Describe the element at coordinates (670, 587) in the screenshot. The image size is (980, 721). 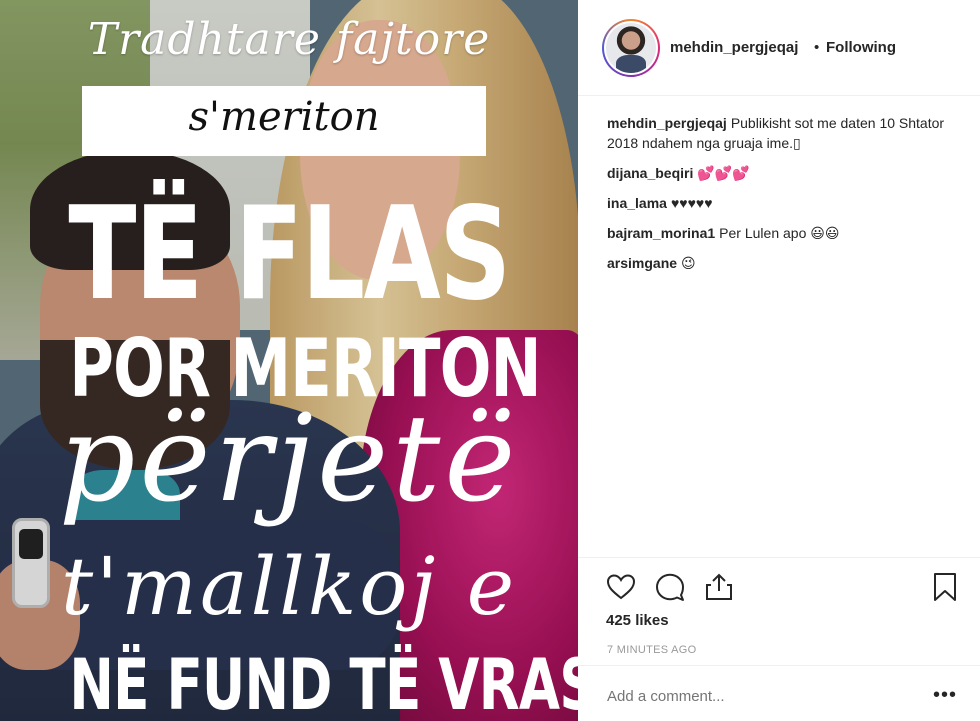
I see `comment-icon` at that location.